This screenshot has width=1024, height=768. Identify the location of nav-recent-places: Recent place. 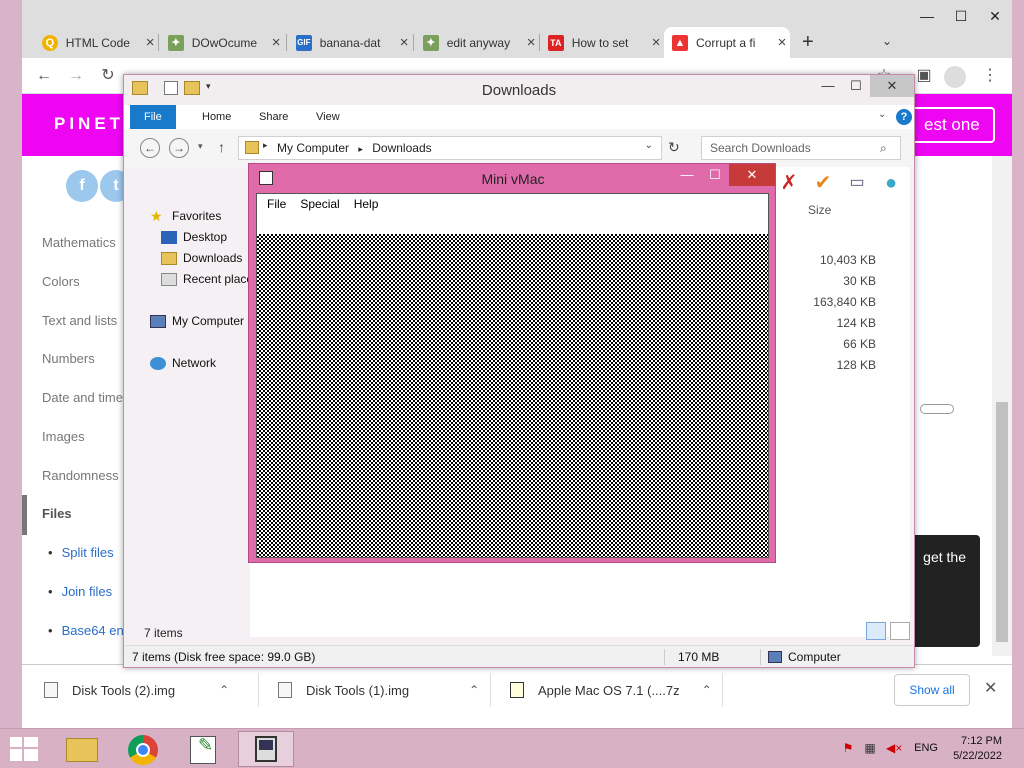
(207, 279).